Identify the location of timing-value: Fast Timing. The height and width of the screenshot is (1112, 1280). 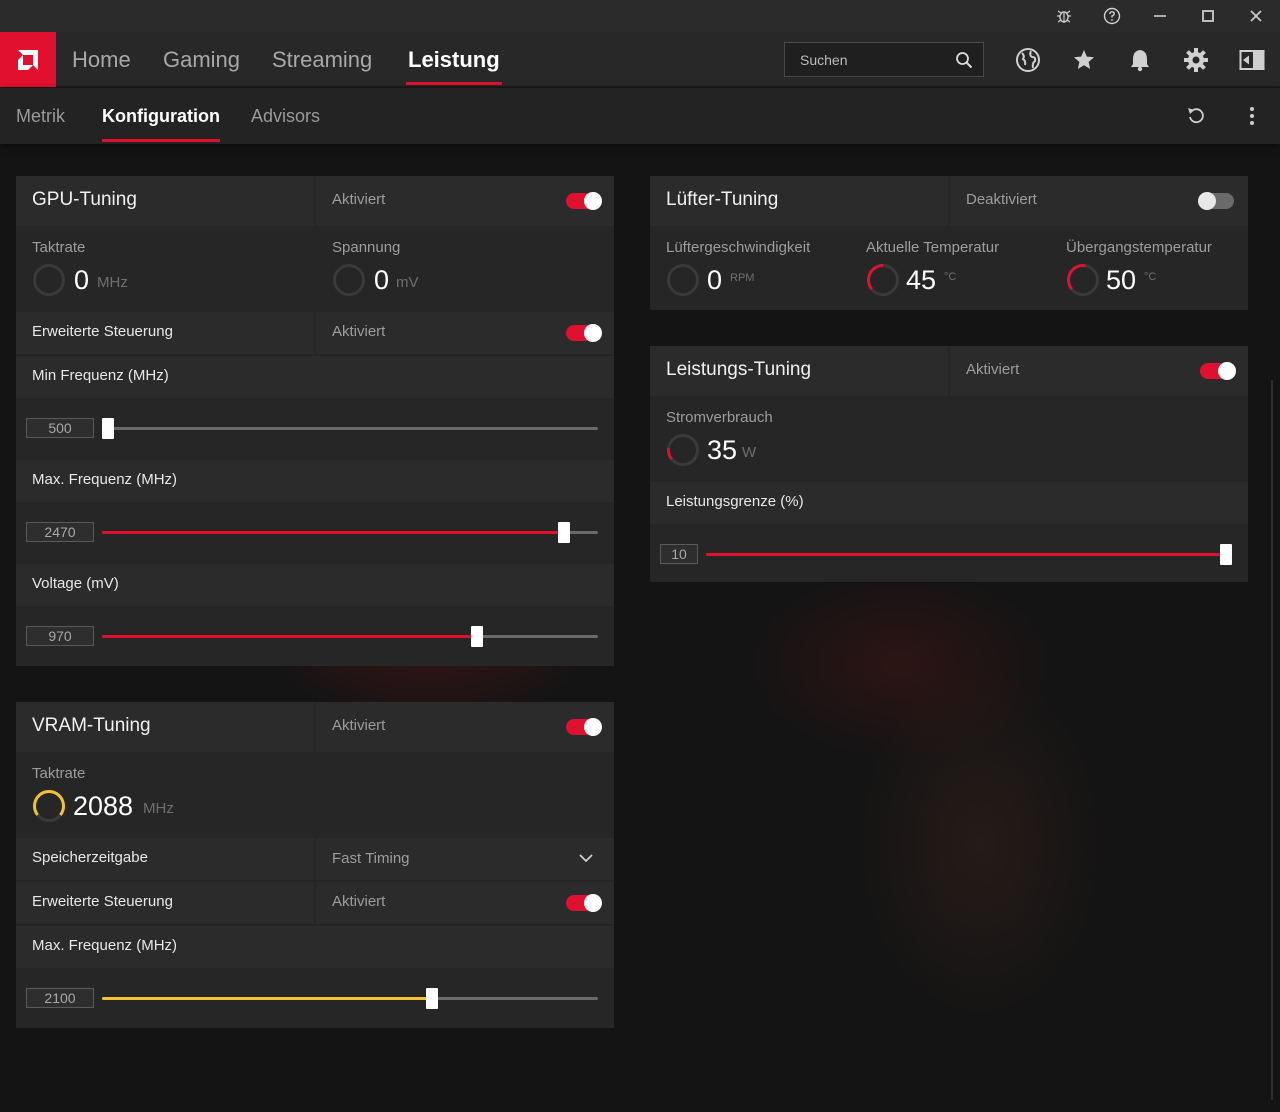
(371, 858).